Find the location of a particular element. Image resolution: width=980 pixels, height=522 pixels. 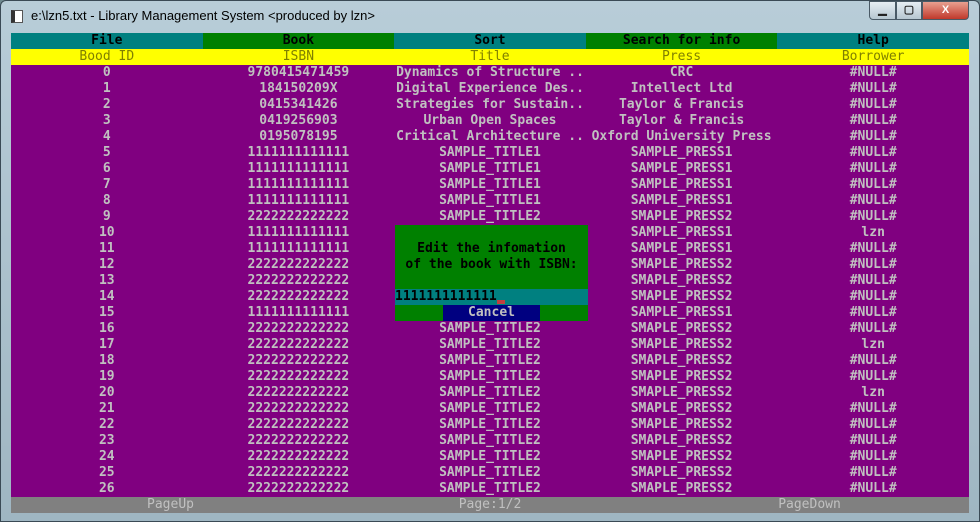

cell-title: Digital Experience Des.. is located at coordinates (490, 88).